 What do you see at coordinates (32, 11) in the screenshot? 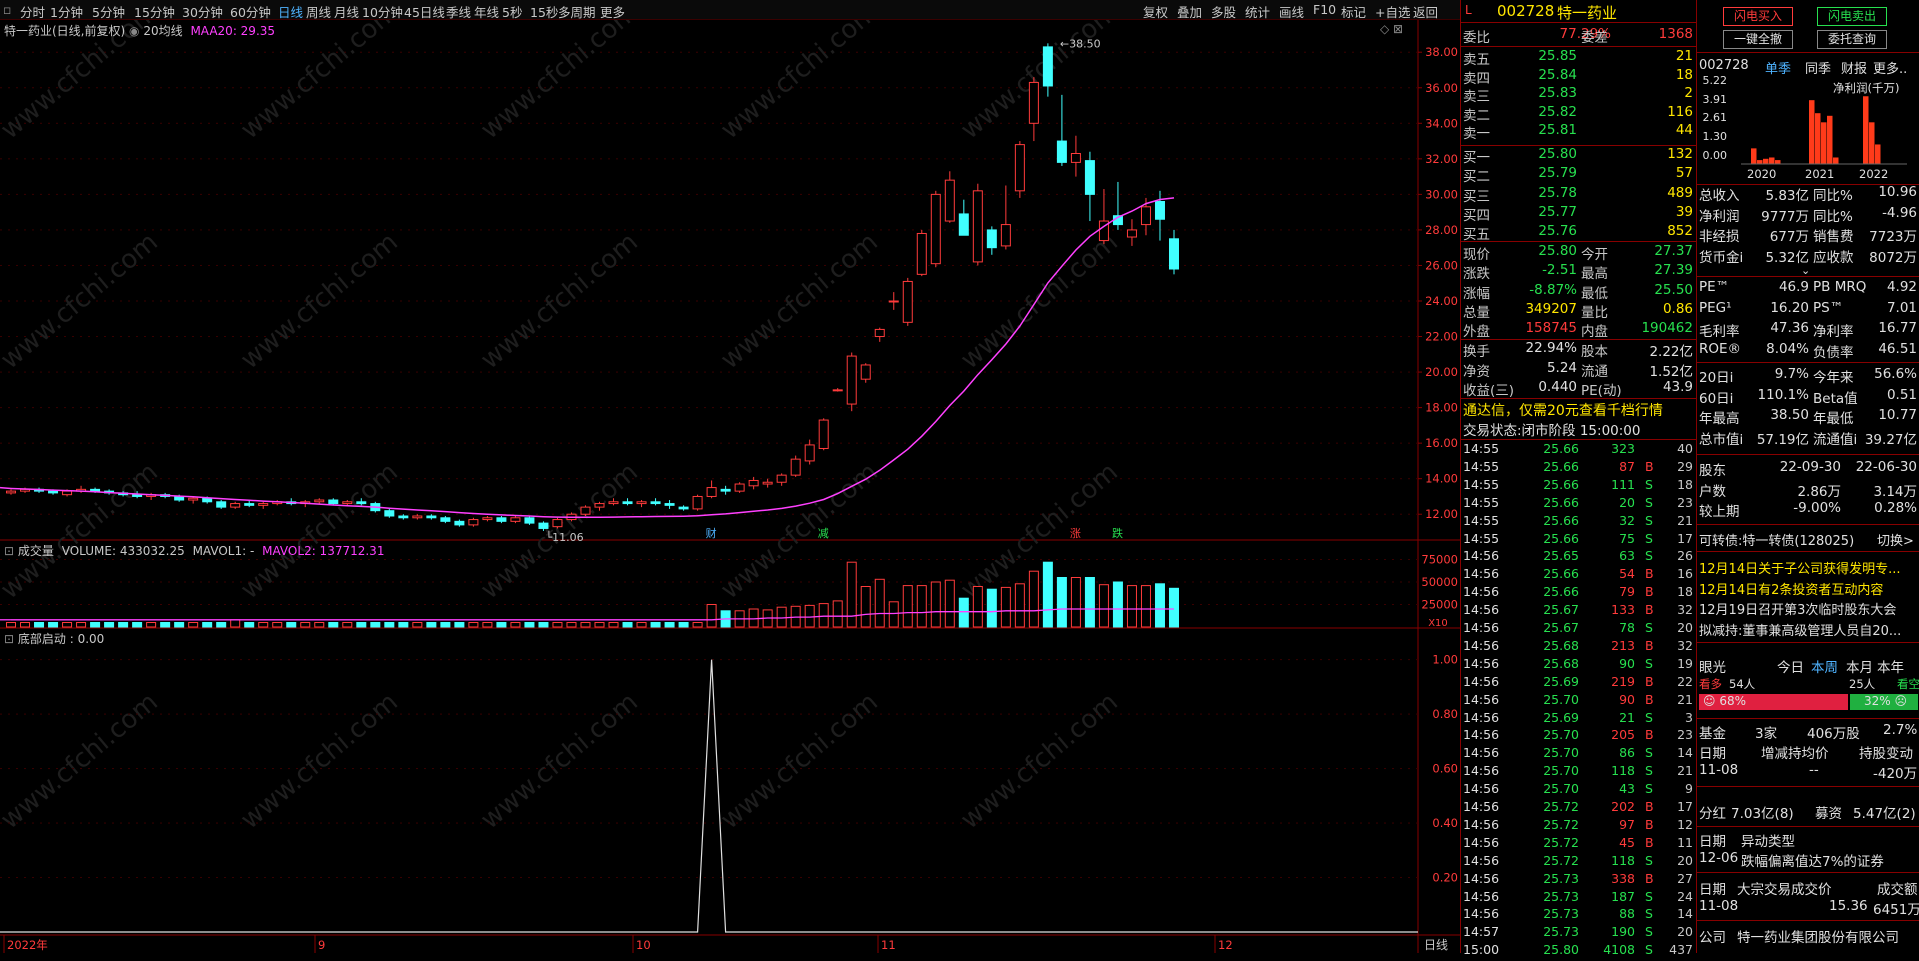
I see `period-tab-0: 分时` at bounding box center [32, 11].